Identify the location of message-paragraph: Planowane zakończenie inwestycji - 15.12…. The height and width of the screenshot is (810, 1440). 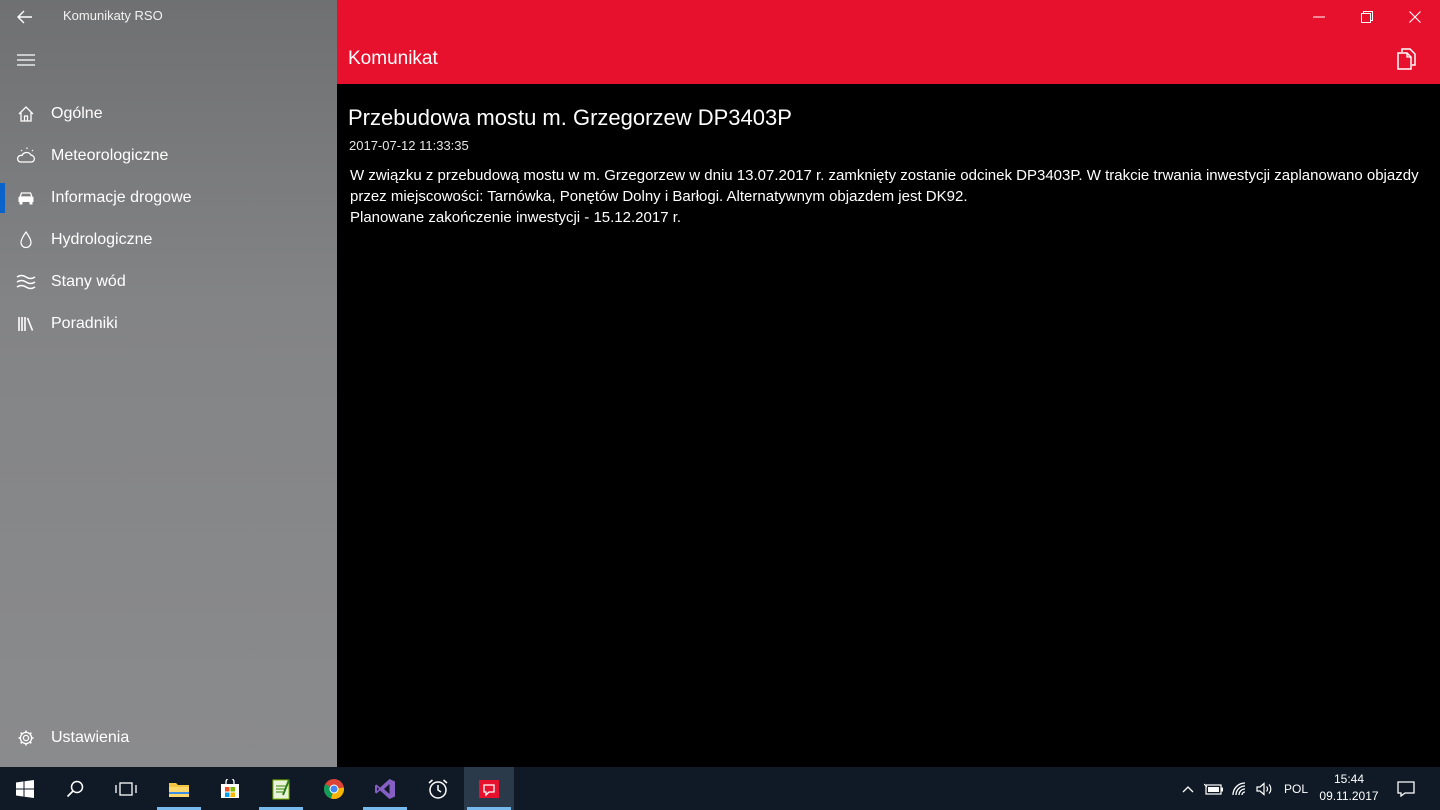
(516, 217).